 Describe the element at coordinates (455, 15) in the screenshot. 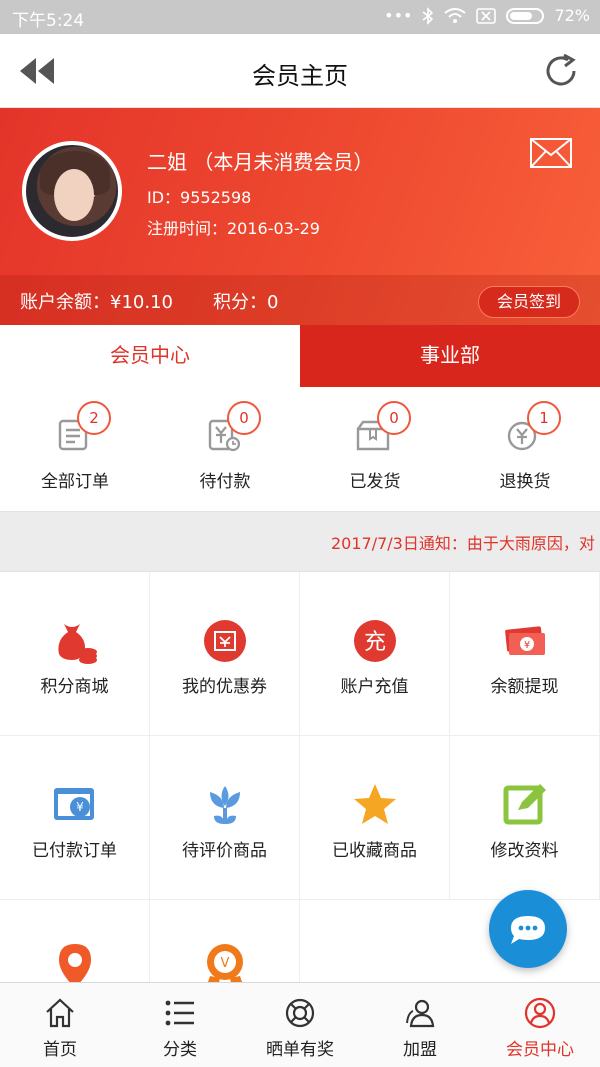

I see `wifi-icon` at that location.